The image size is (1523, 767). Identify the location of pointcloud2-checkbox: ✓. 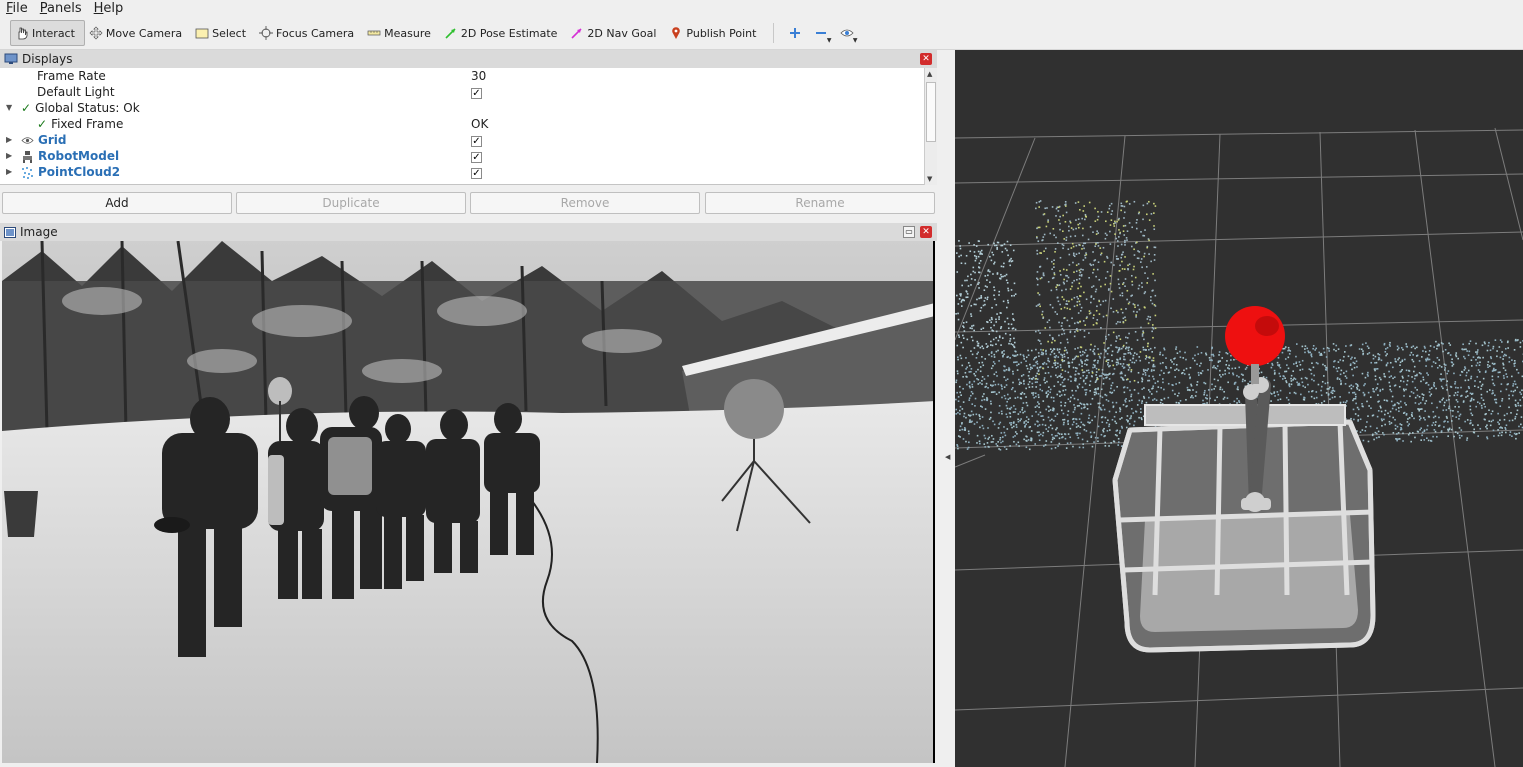
(476, 173).